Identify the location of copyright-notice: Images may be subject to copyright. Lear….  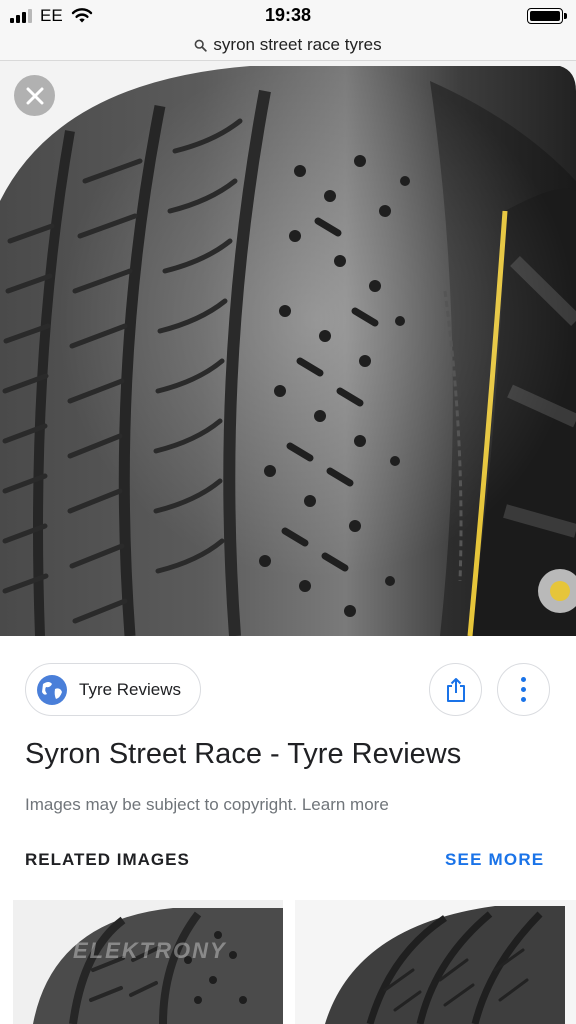
(207, 805).